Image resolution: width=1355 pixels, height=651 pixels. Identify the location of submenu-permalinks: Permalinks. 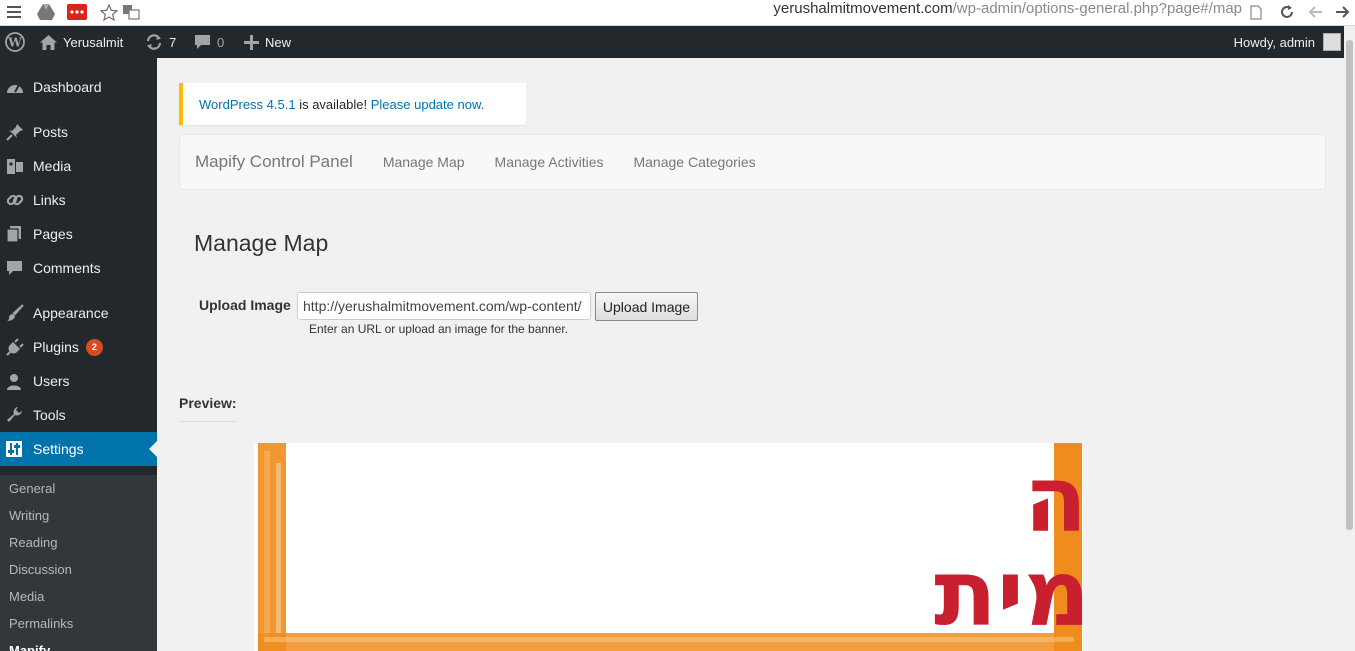
(41, 623).